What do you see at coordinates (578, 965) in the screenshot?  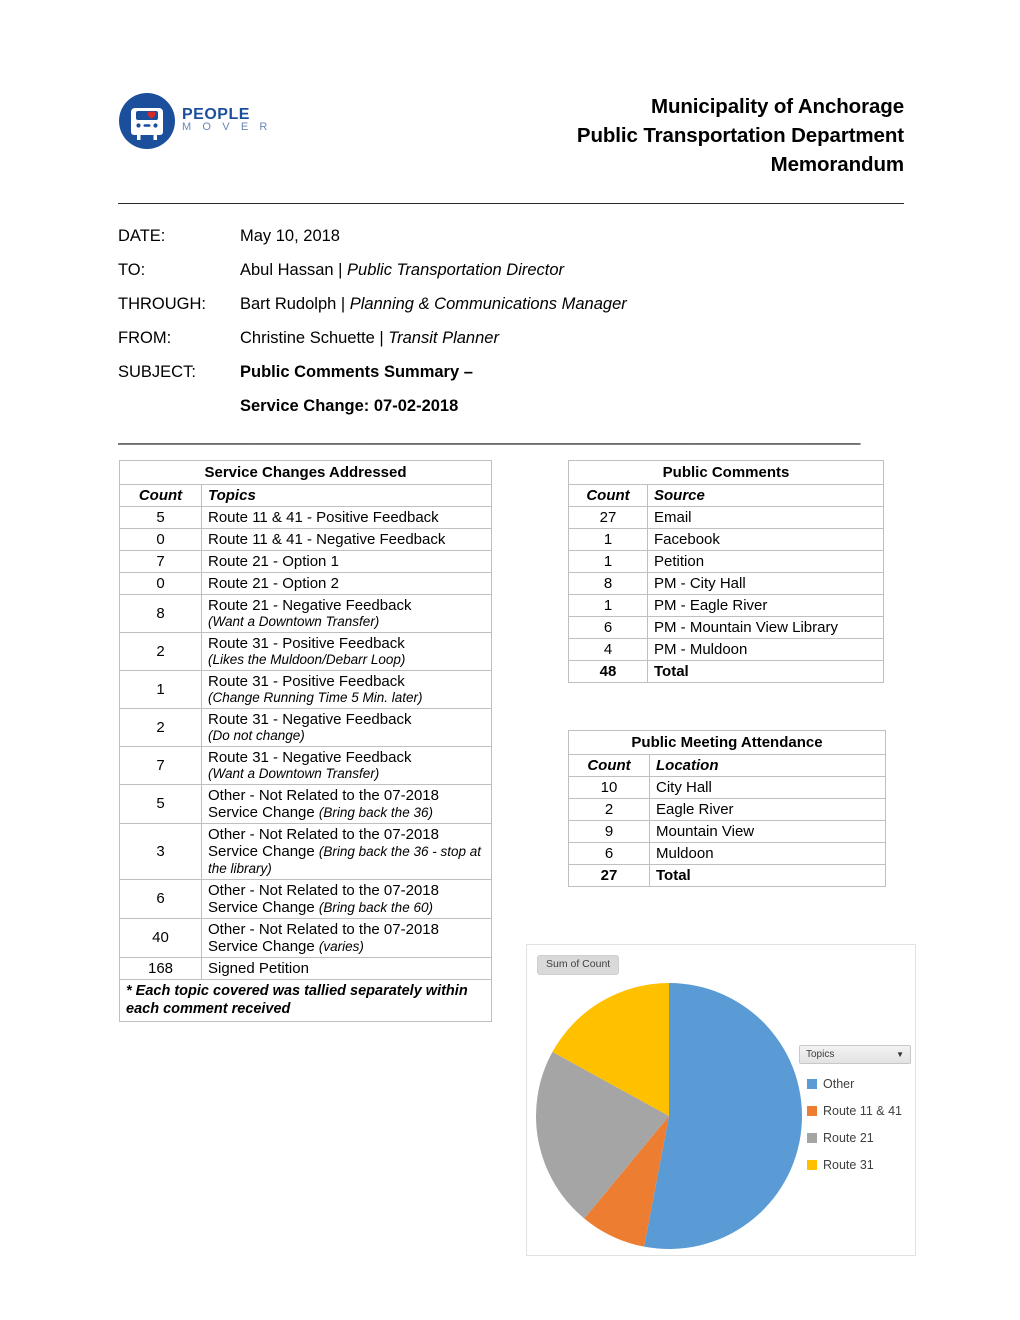 I see `sum-of-count-field-button: Sum of Count` at bounding box center [578, 965].